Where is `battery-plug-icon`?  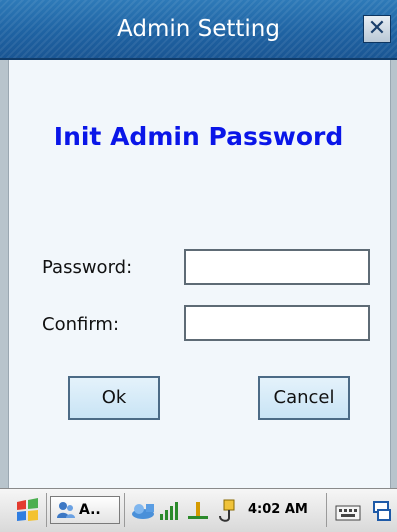 battery-plug-icon is located at coordinates (227, 510).